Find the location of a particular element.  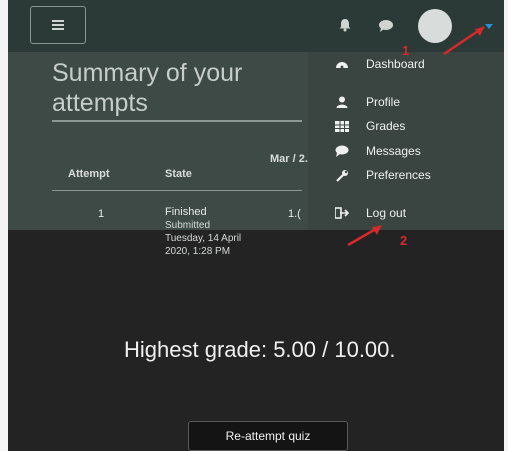

user-icon is located at coordinates (342, 102).